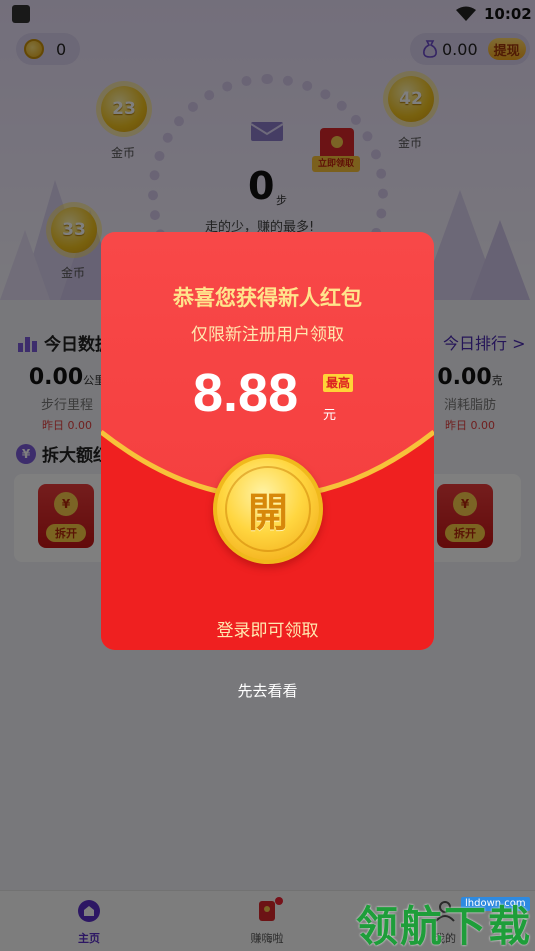 The width and height of the screenshot is (535, 951). Describe the element at coordinates (267, 335) in the screenshot. I see `modal-subtitle: 仅限新注册用户领取` at that location.